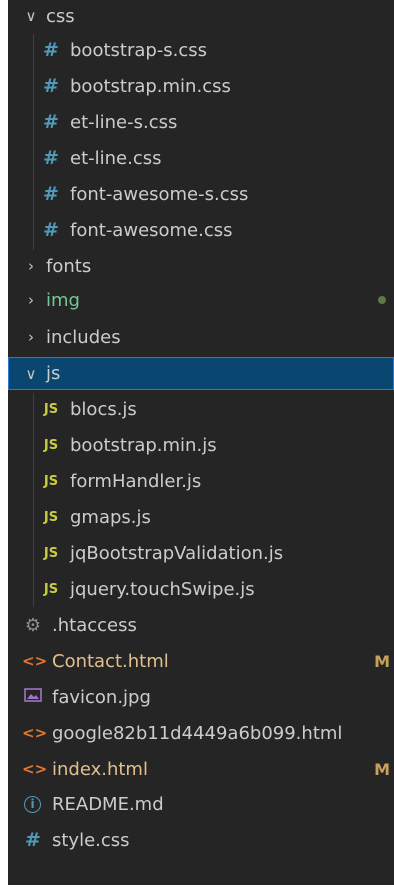  Describe the element at coordinates (201, 158) in the screenshot. I see `file-et-line-css: # et-line.css` at that location.